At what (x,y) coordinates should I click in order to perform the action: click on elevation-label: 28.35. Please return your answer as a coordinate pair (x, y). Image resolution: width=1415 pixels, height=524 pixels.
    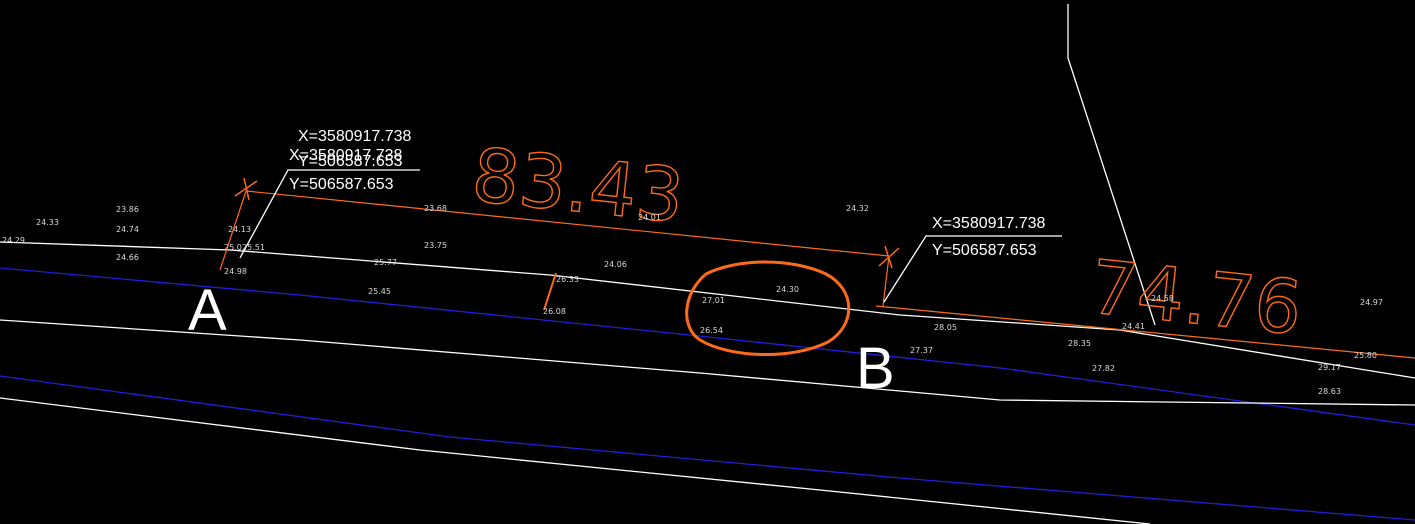
    Looking at the image, I should click on (1079, 343).